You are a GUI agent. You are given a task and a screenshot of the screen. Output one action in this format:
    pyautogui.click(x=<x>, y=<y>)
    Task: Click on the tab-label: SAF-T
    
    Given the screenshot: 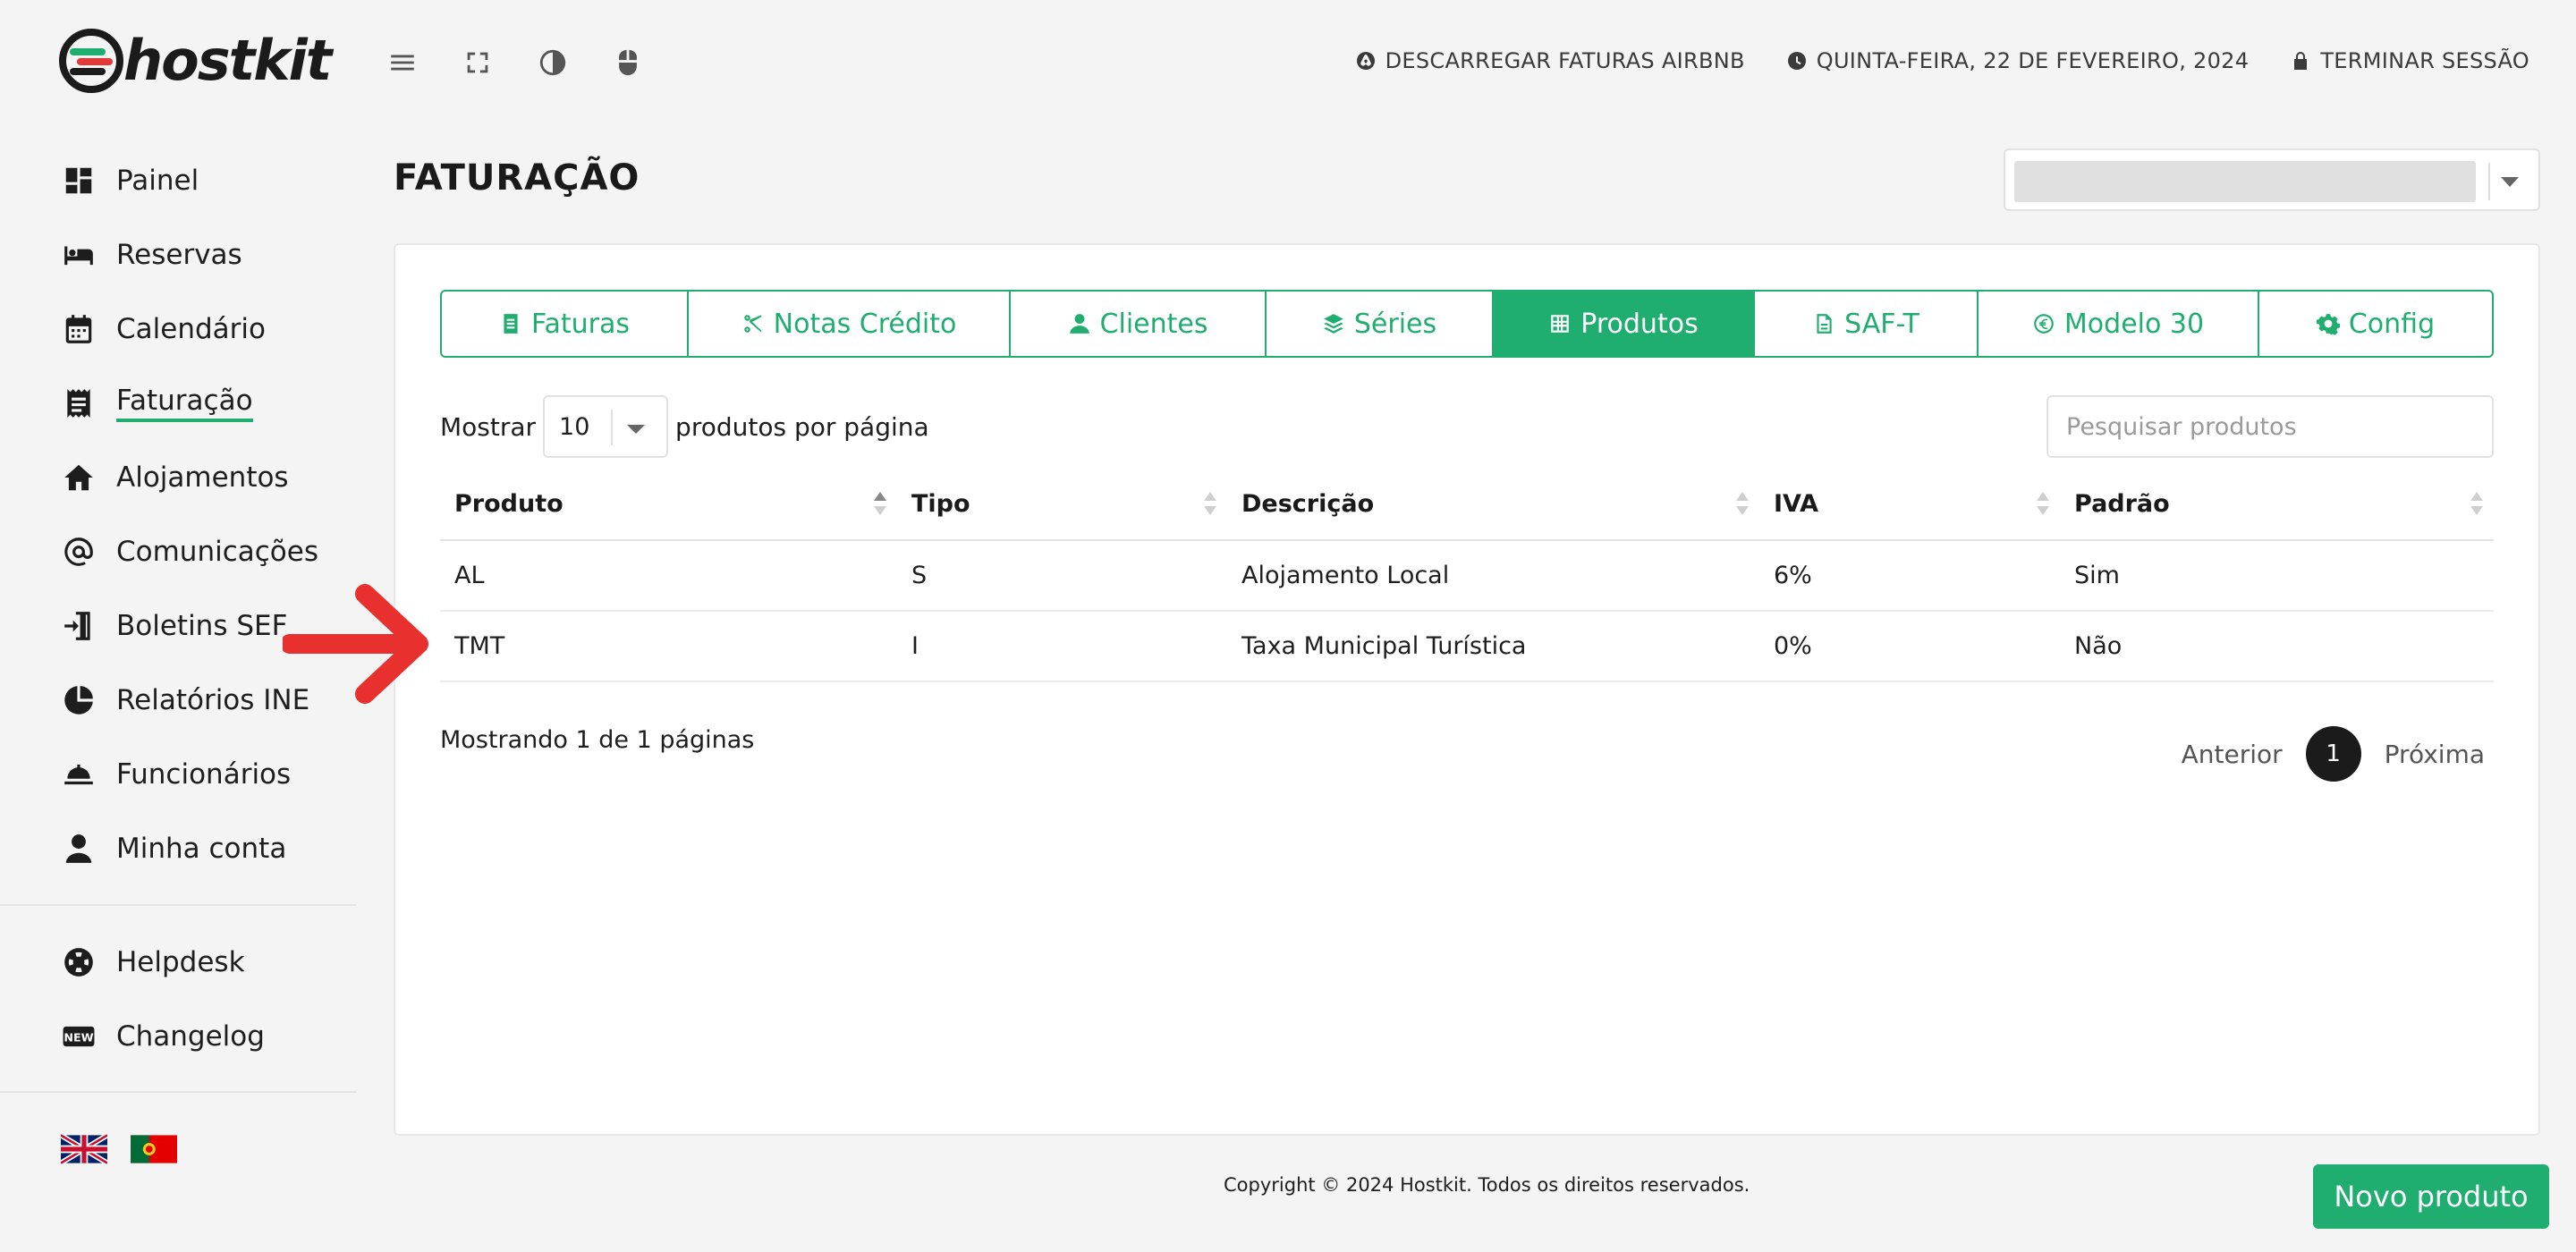 What is the action you would take?
    pyautogui.click(x=1881, y=324)
    